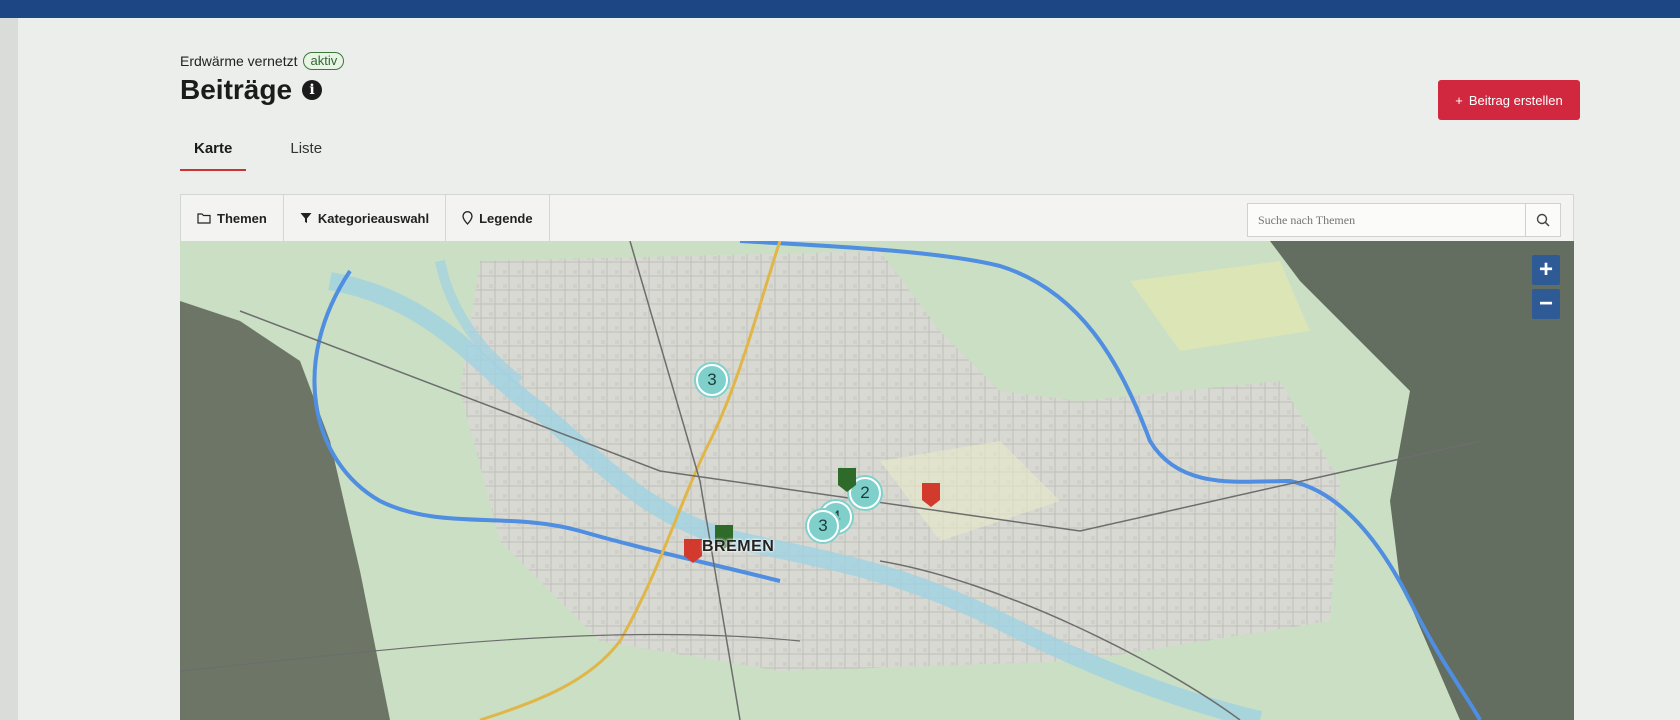  I want to click on status-badge: aktiv, so click(324, 61).